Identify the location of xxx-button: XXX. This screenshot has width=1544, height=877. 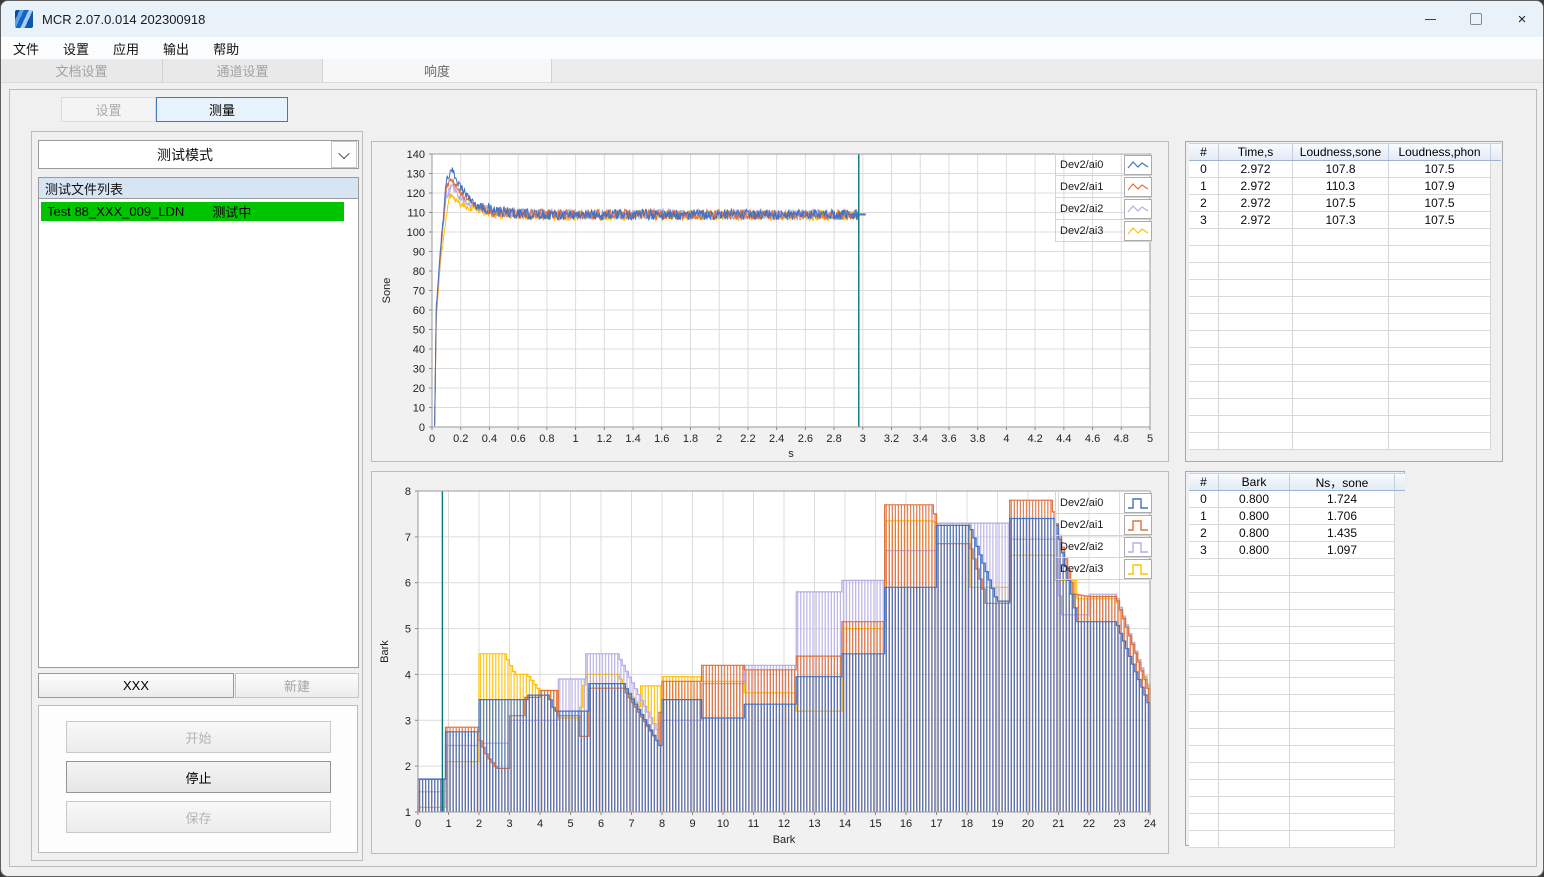
(136, 685).